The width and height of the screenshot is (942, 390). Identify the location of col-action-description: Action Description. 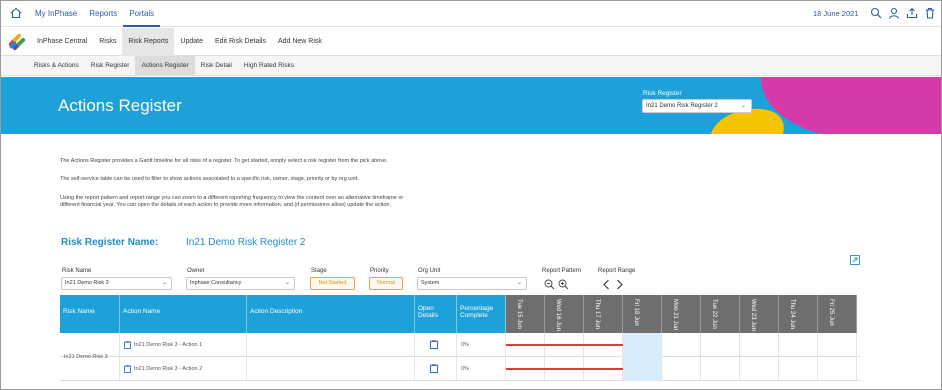
(331, 314).